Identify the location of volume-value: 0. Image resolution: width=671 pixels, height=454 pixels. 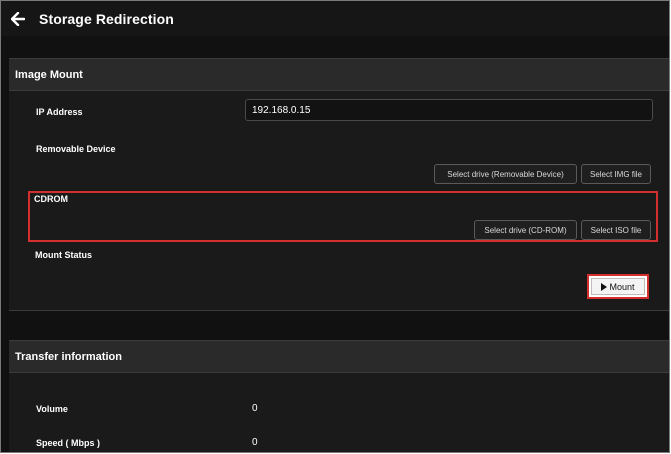
(255, 408).